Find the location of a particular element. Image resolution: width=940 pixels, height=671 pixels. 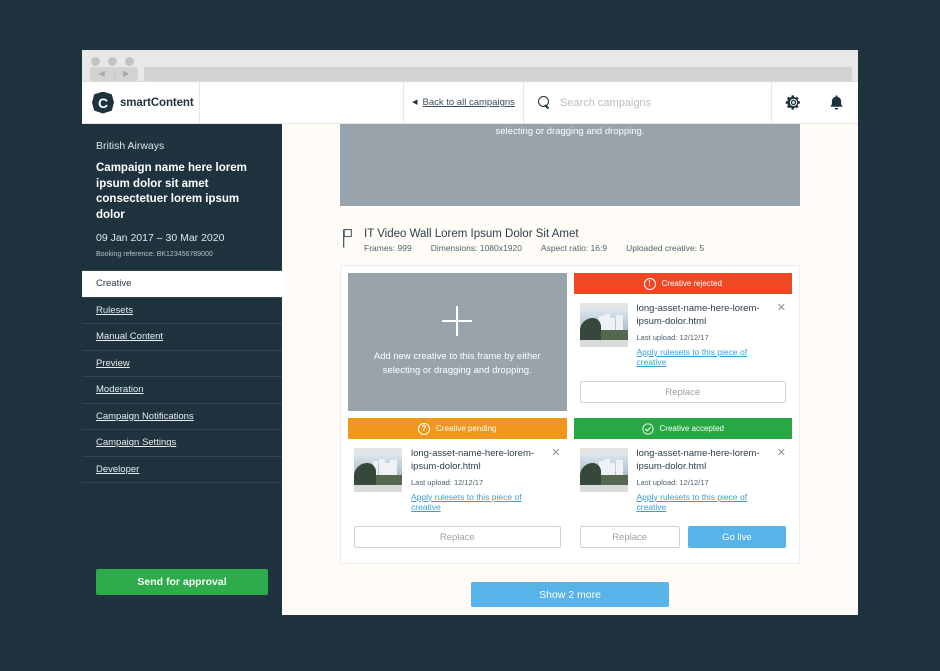

sidebar-item-label: Preview is located at coordinates (113, 363).